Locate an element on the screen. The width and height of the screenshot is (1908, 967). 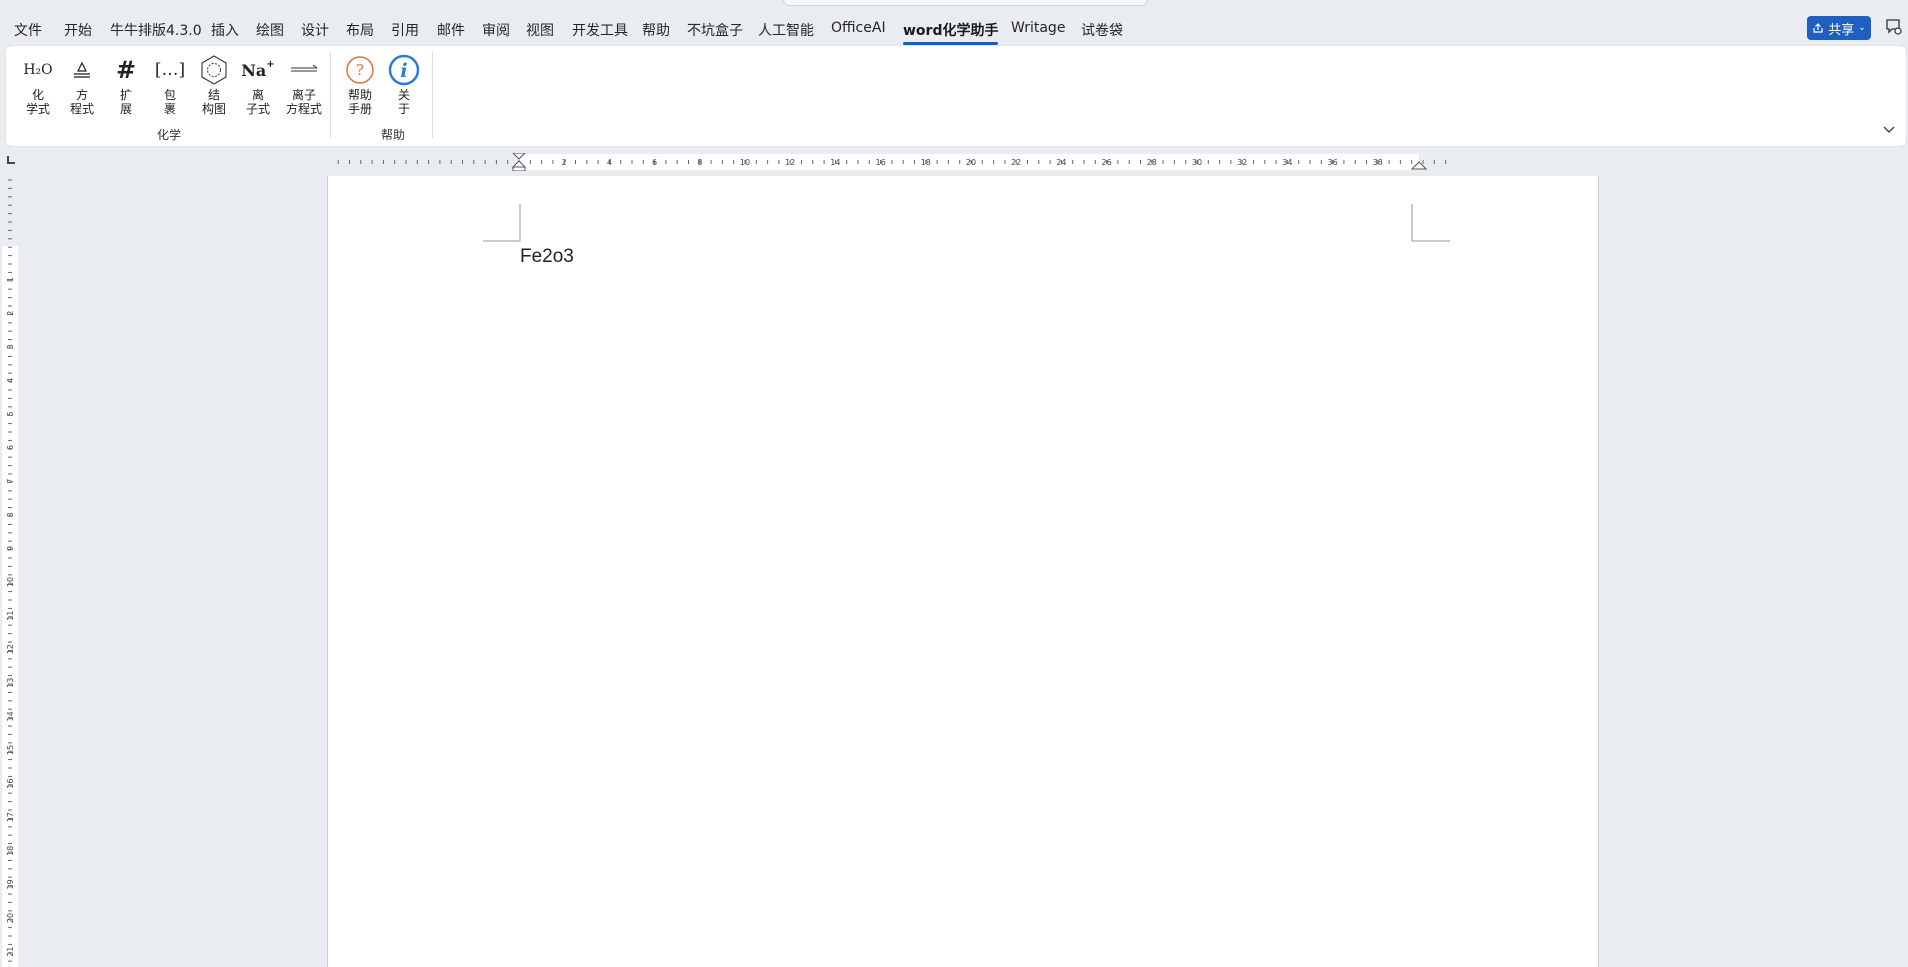
tab-layout: 布局 is located at coordinates (360, 30).